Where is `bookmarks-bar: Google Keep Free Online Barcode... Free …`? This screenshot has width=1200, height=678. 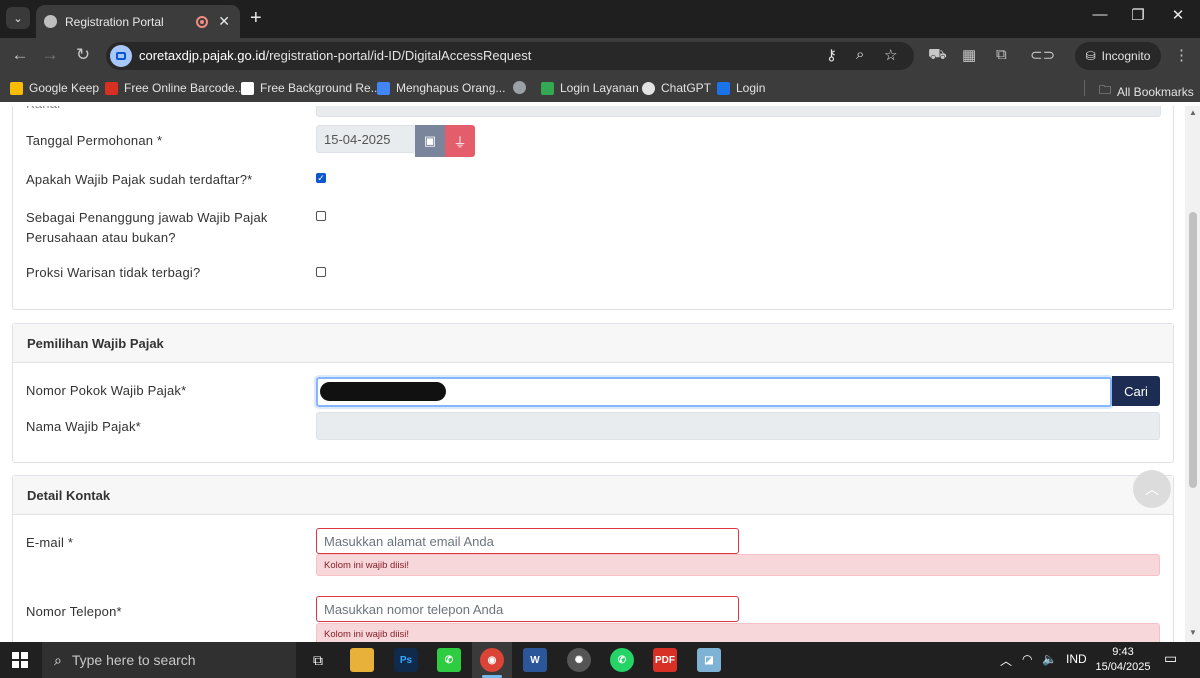 bookmarks-bar: Google Keep Free Online Barcode... Free … is located at coordinates (600, 88).